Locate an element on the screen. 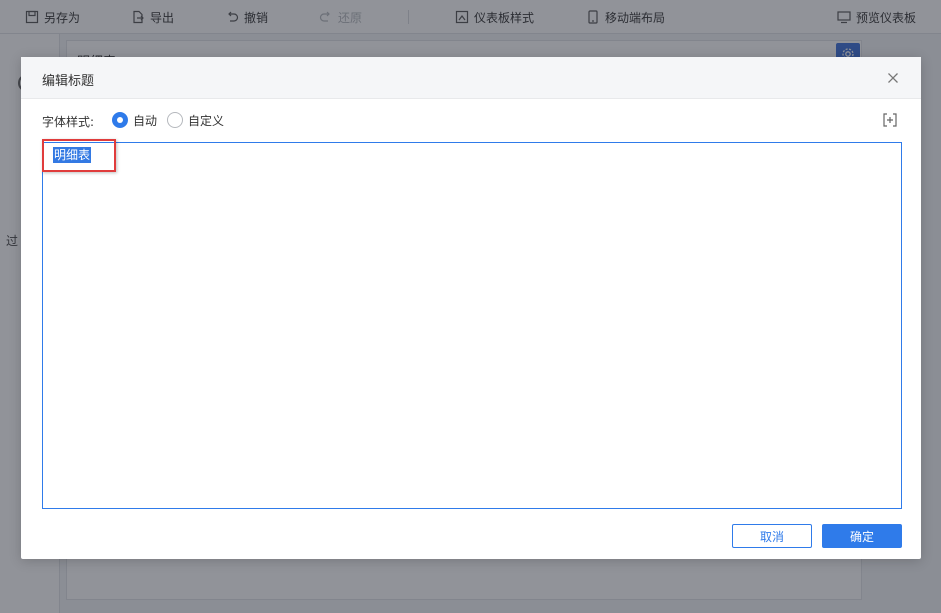 This screenshot has height=613, width=941. radio-custom-dot is located at coordinates (175, 120).